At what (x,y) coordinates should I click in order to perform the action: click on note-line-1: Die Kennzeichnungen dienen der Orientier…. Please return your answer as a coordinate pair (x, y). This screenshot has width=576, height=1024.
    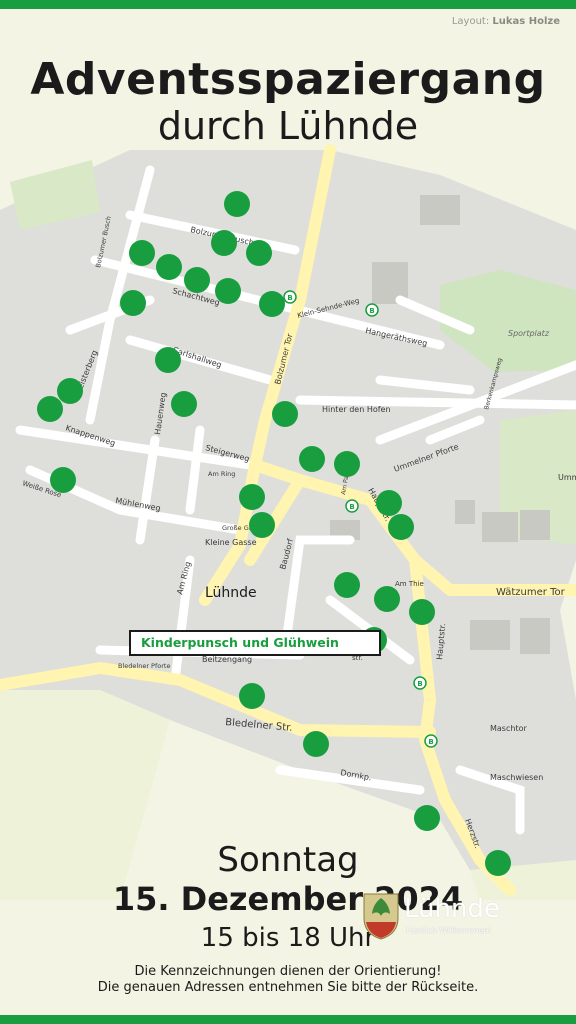
    Looking at the image, I should click on (288, 971).